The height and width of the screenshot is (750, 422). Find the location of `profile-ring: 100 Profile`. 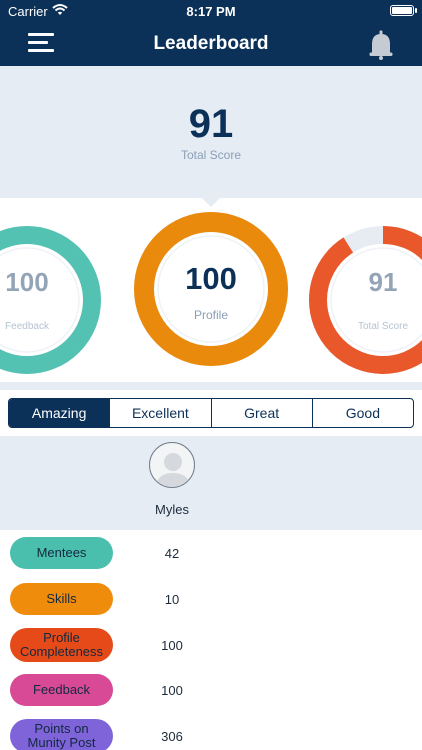

profile-ring: 100 Profile is located at coordinates (211, 289).